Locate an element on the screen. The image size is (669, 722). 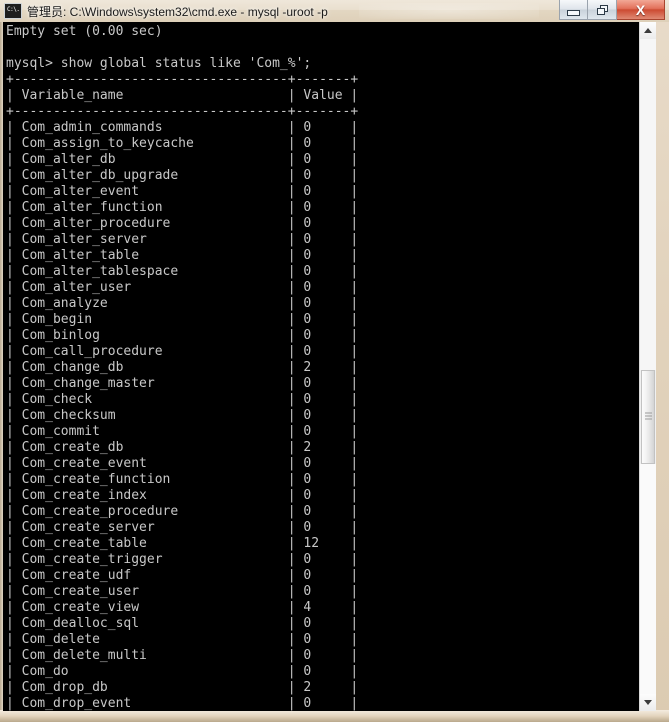
restore-button is located at coordinates (602, 10).